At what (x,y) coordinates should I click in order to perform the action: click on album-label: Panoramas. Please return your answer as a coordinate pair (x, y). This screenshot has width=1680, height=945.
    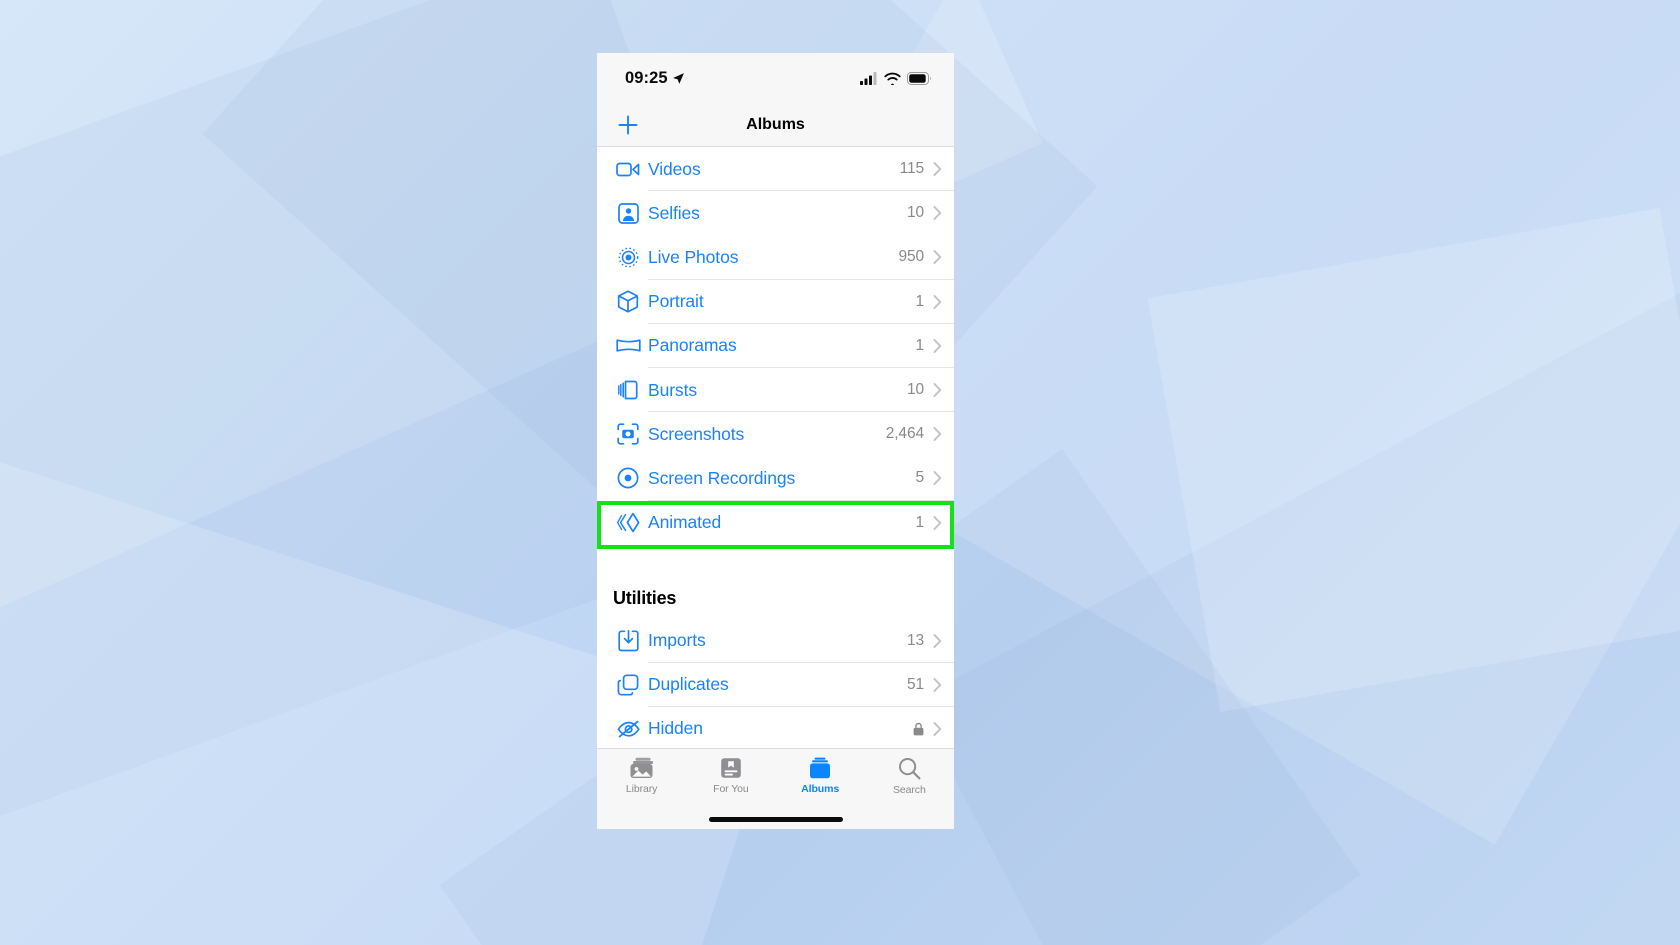
    Looking at the image, I should click on (692, 345).